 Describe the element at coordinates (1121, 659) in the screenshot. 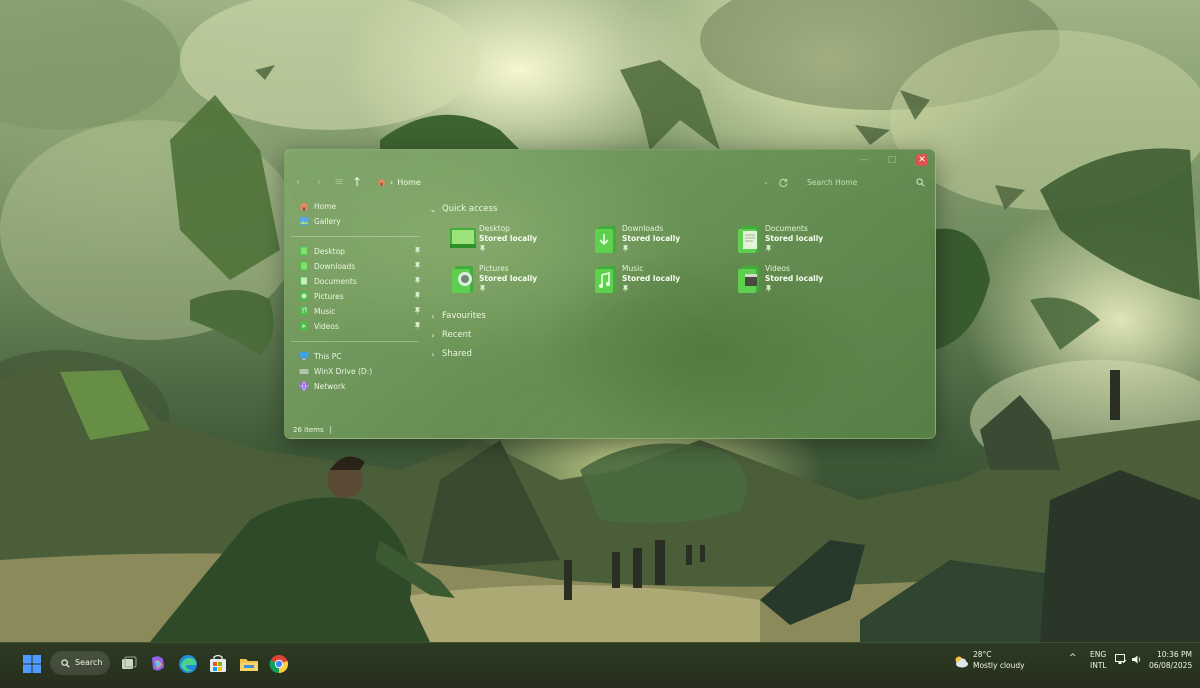

I see `network-status-icon` at that location.